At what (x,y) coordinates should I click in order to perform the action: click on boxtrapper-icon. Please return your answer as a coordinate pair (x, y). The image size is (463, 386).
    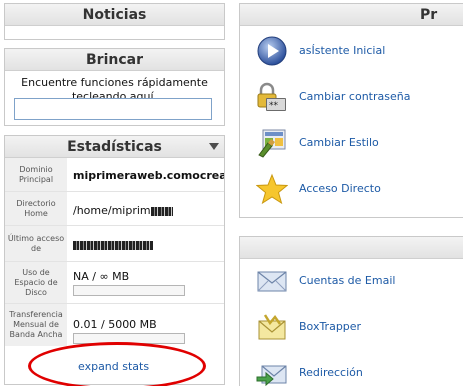
    Looking at the image, I should click on (272, 327).